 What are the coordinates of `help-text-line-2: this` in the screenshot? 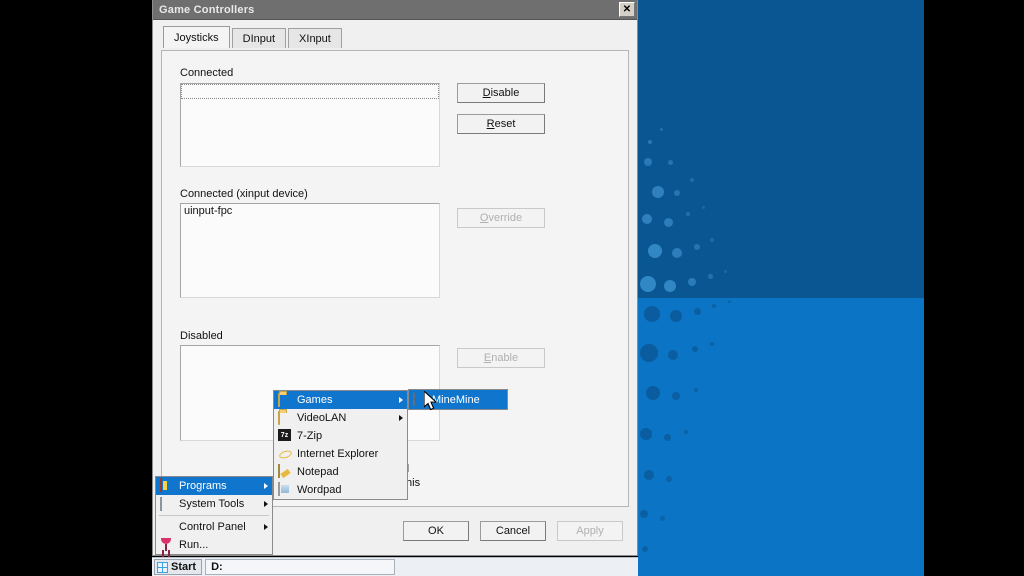 It's located at (412, 483).